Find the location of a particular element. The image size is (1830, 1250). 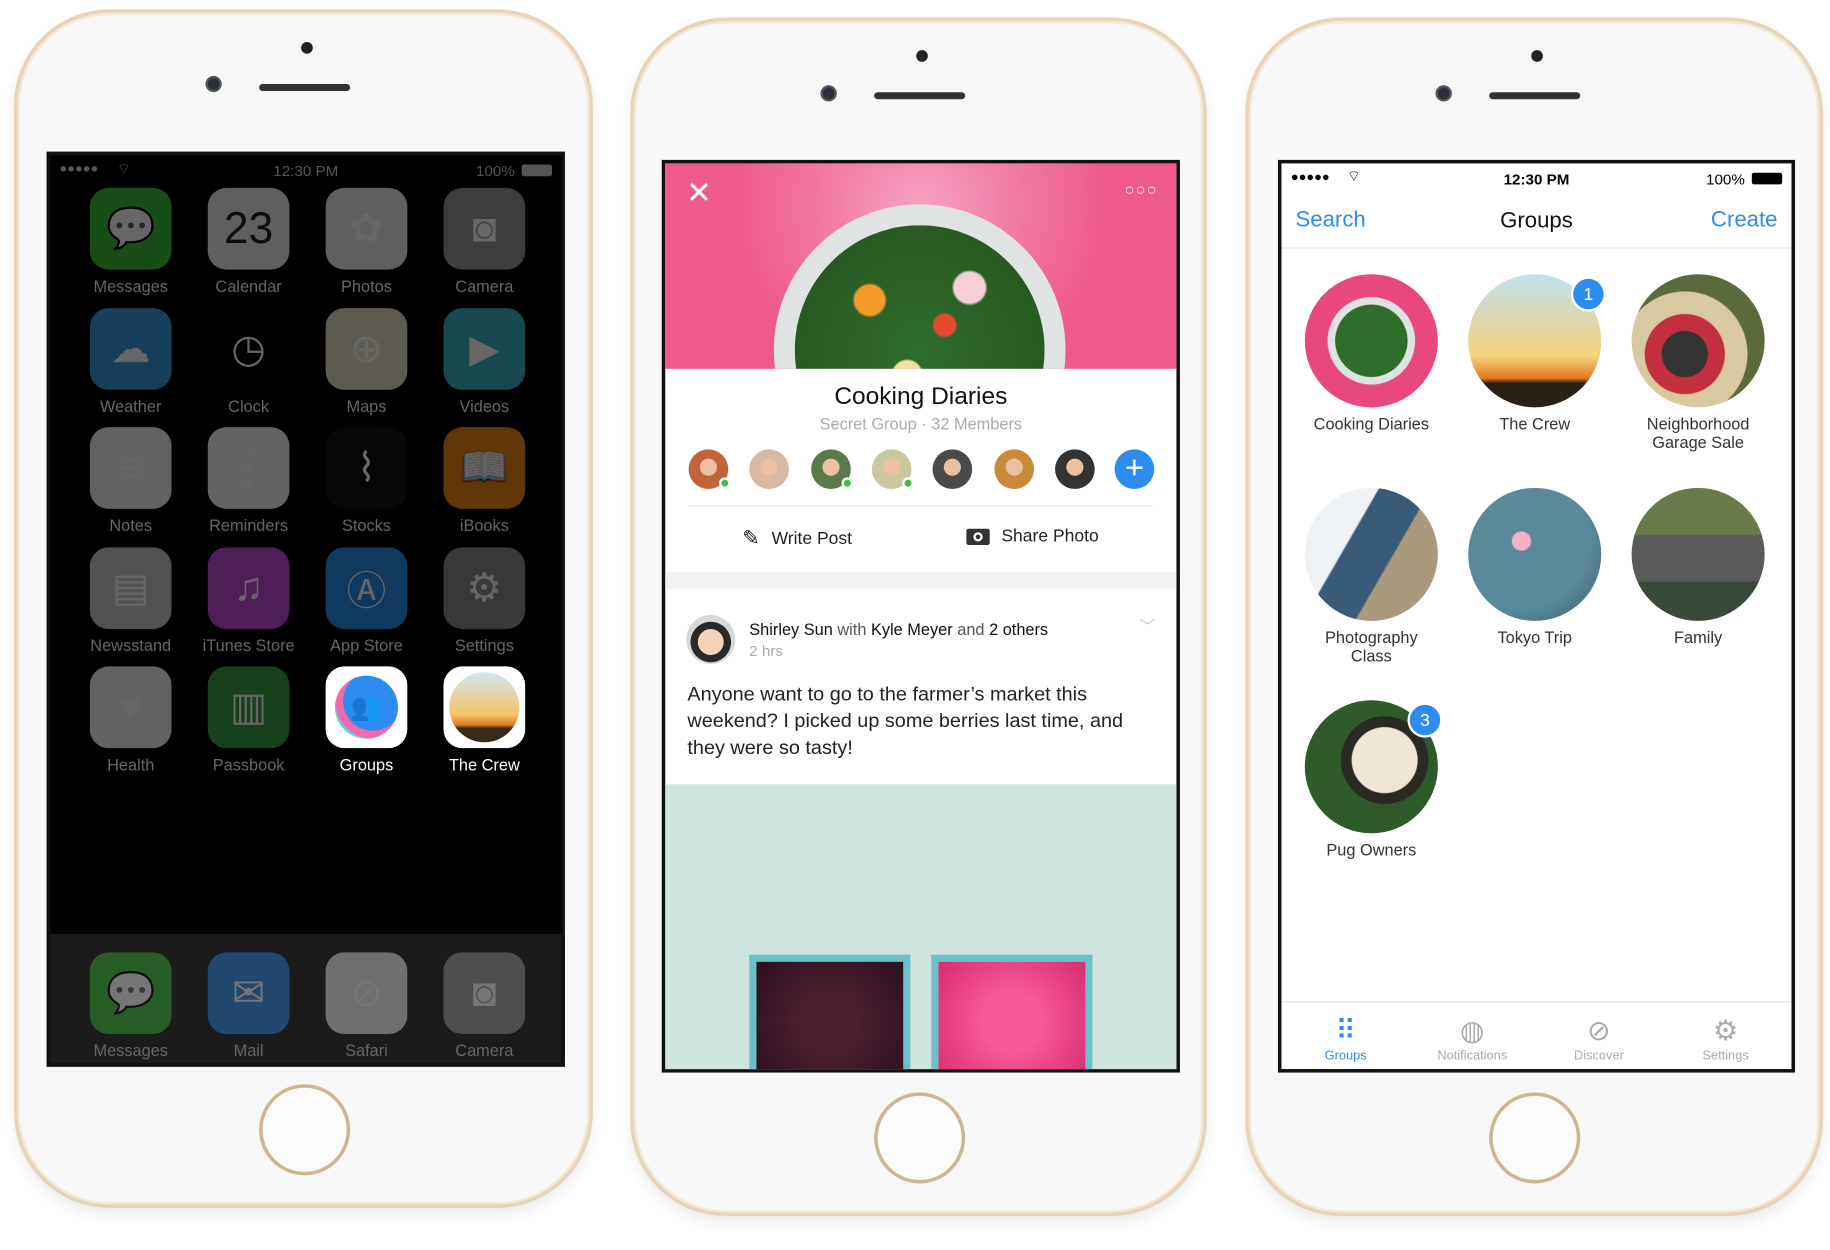

app-label: App Store is located at coordinates (366, 645).